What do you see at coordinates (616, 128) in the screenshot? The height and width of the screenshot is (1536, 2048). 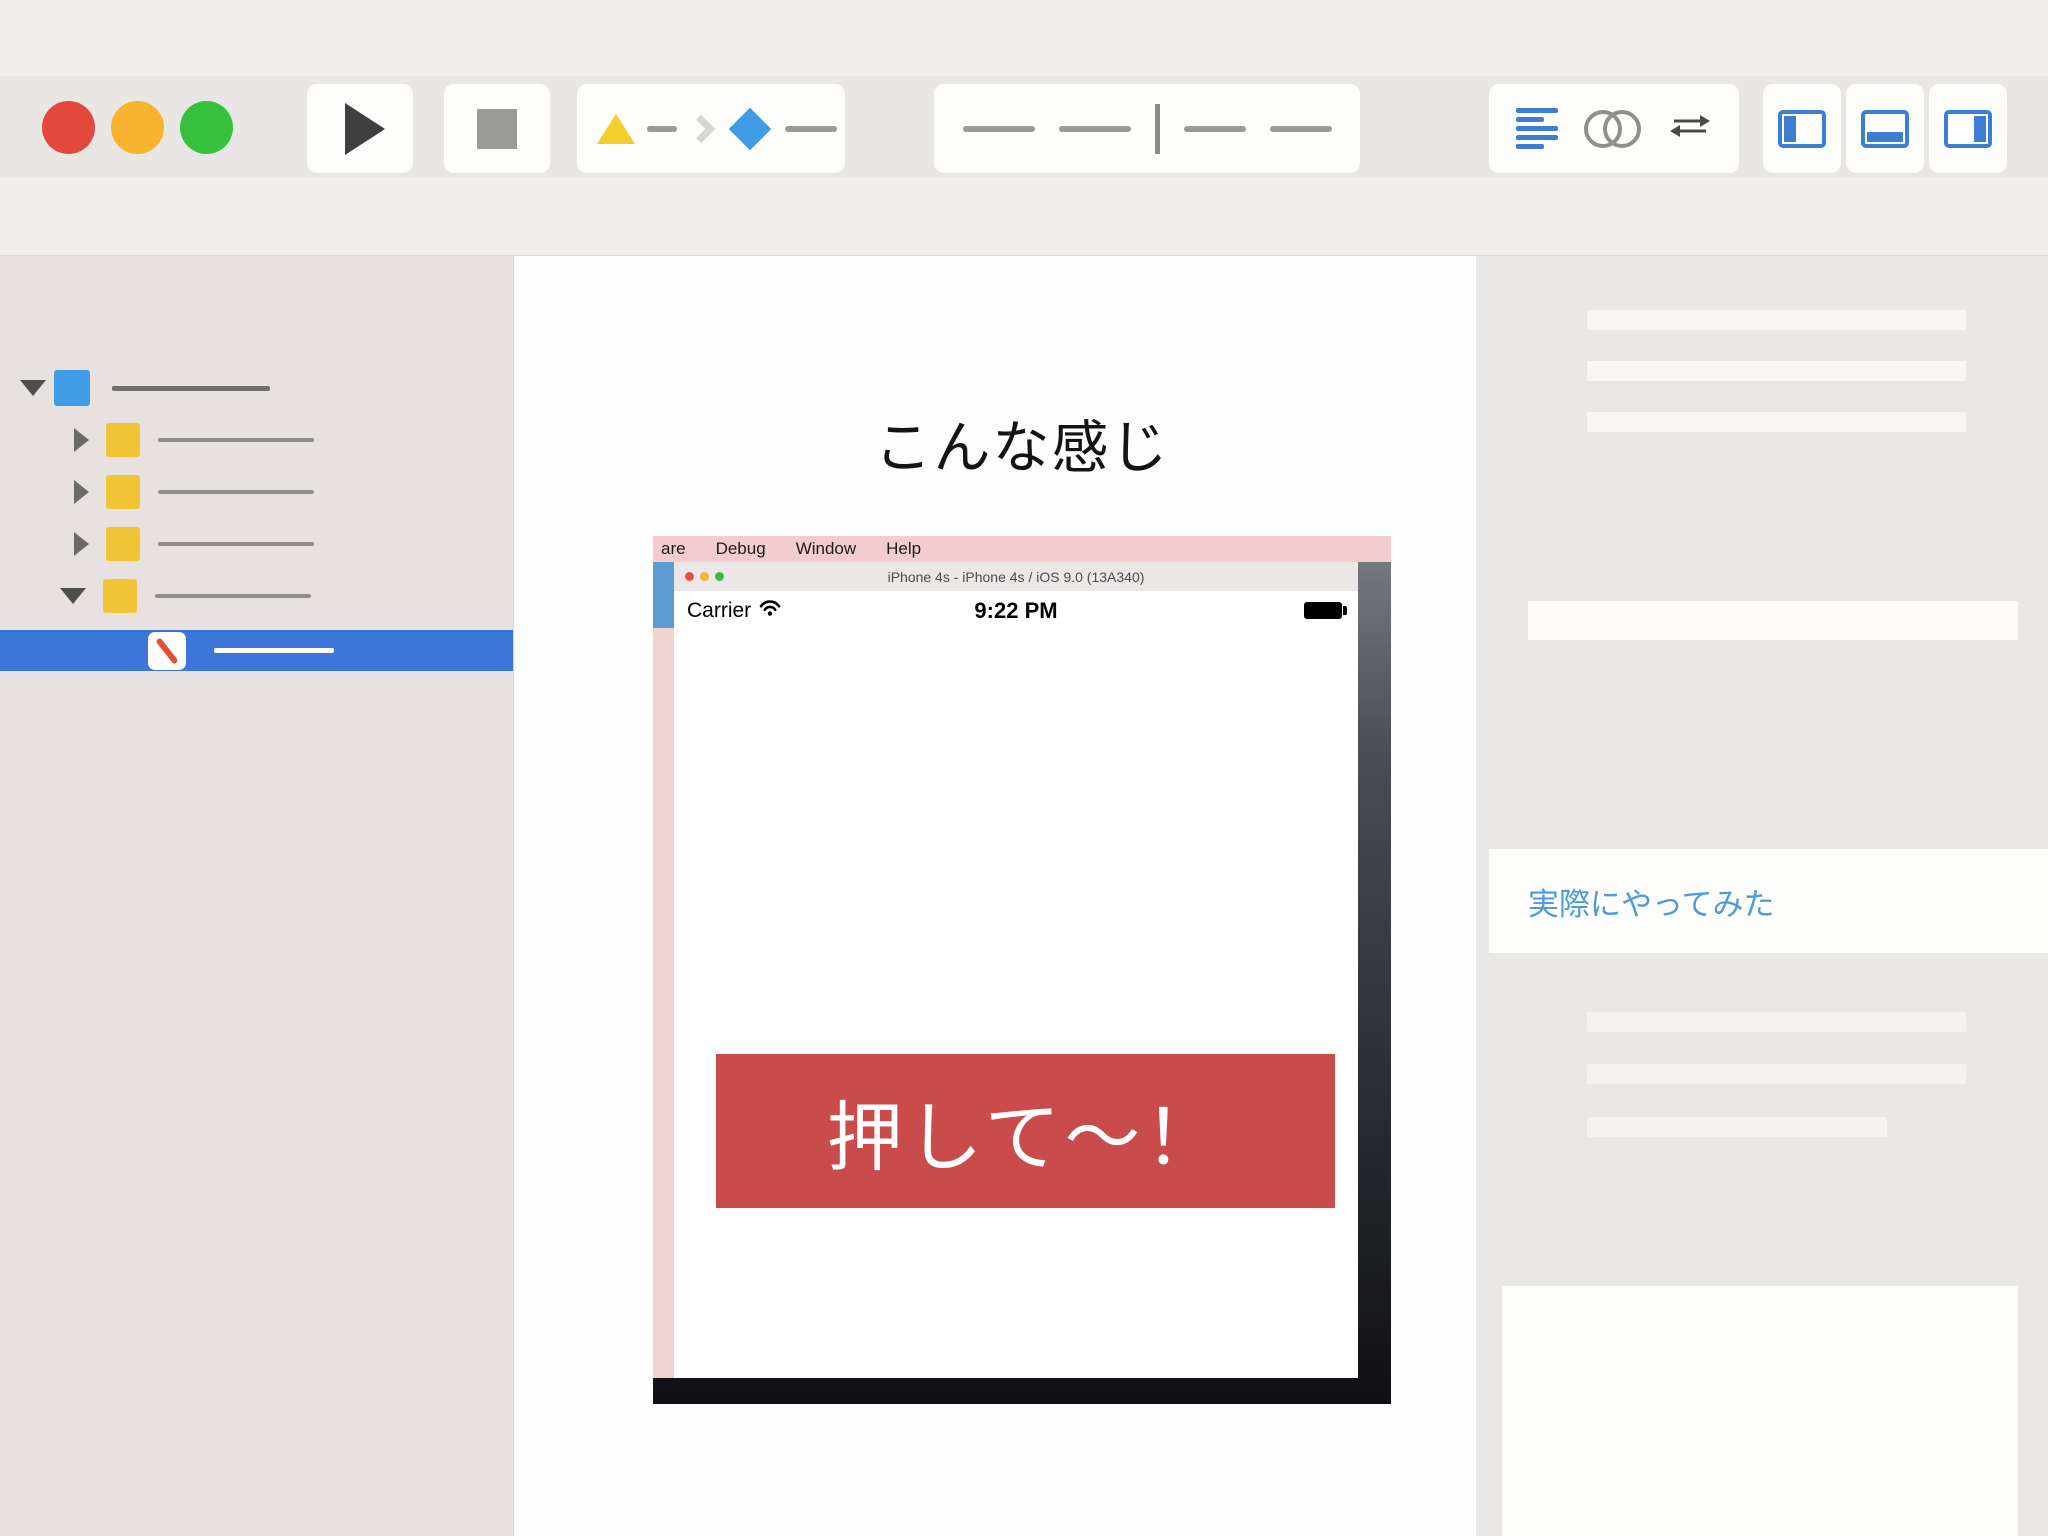 I see `scheme-triangle-icon` at bounding box center [616, 128].